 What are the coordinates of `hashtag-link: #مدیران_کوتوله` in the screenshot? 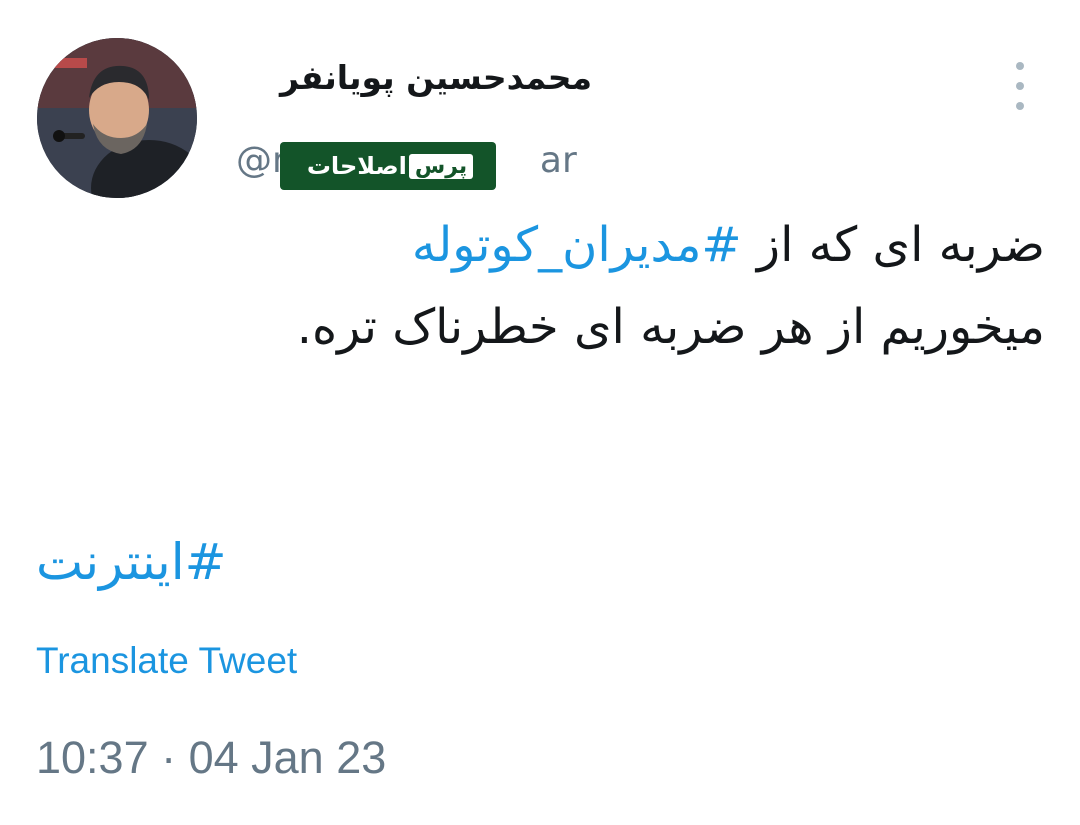 It's located at (577, 245).